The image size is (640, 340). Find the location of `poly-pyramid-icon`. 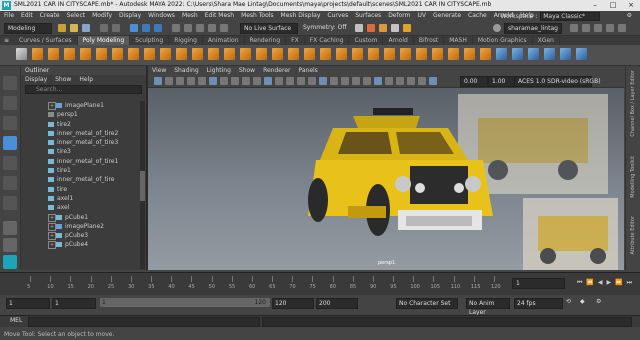

poly-pyramid-icon is located at coordinates (149, 54).